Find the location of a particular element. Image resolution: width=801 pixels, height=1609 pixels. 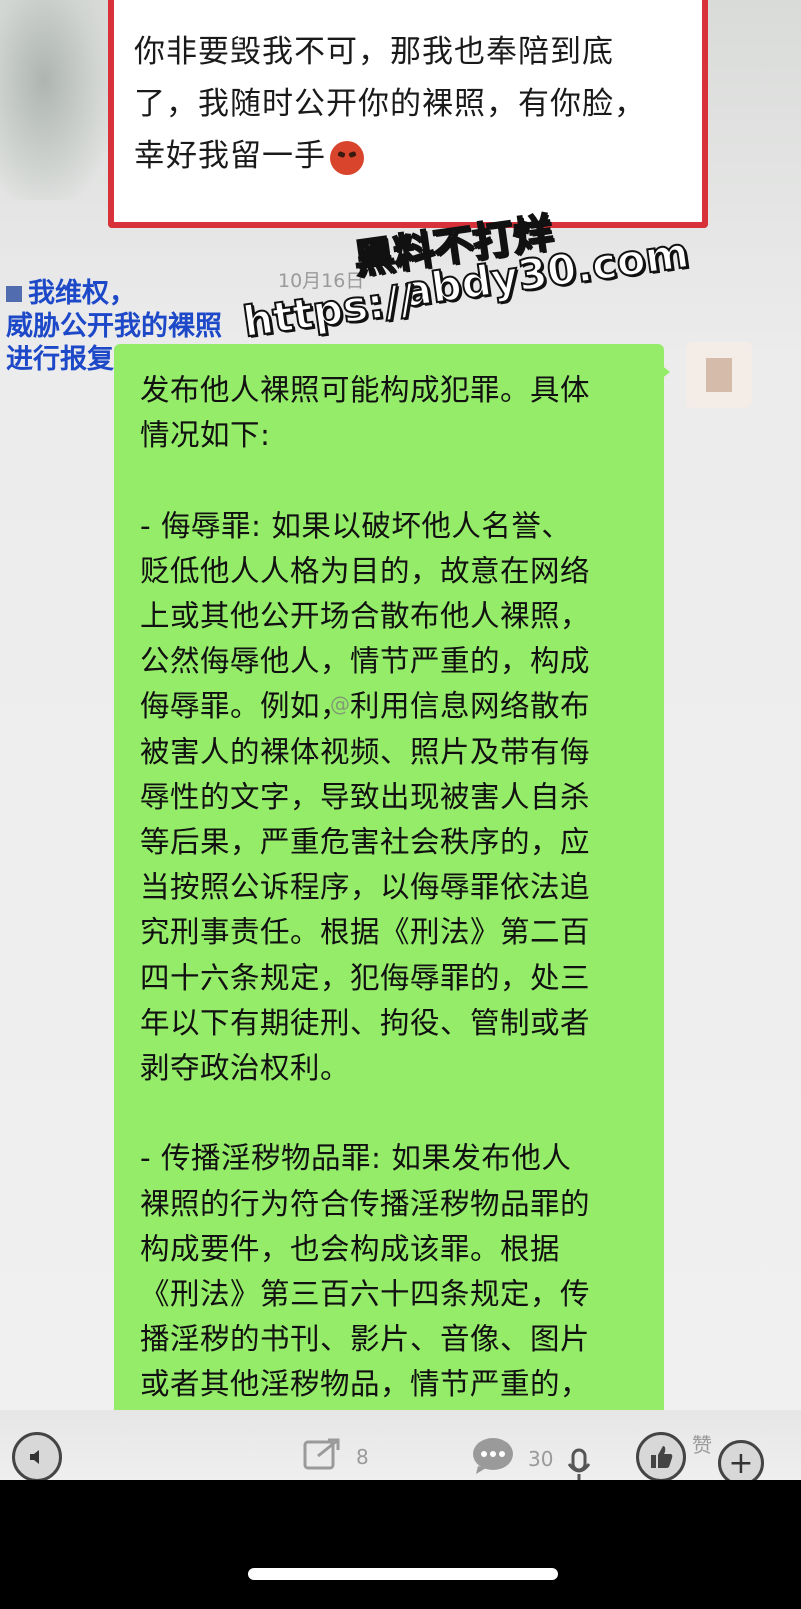

pixelated-name is located at coordinates (14, 294).